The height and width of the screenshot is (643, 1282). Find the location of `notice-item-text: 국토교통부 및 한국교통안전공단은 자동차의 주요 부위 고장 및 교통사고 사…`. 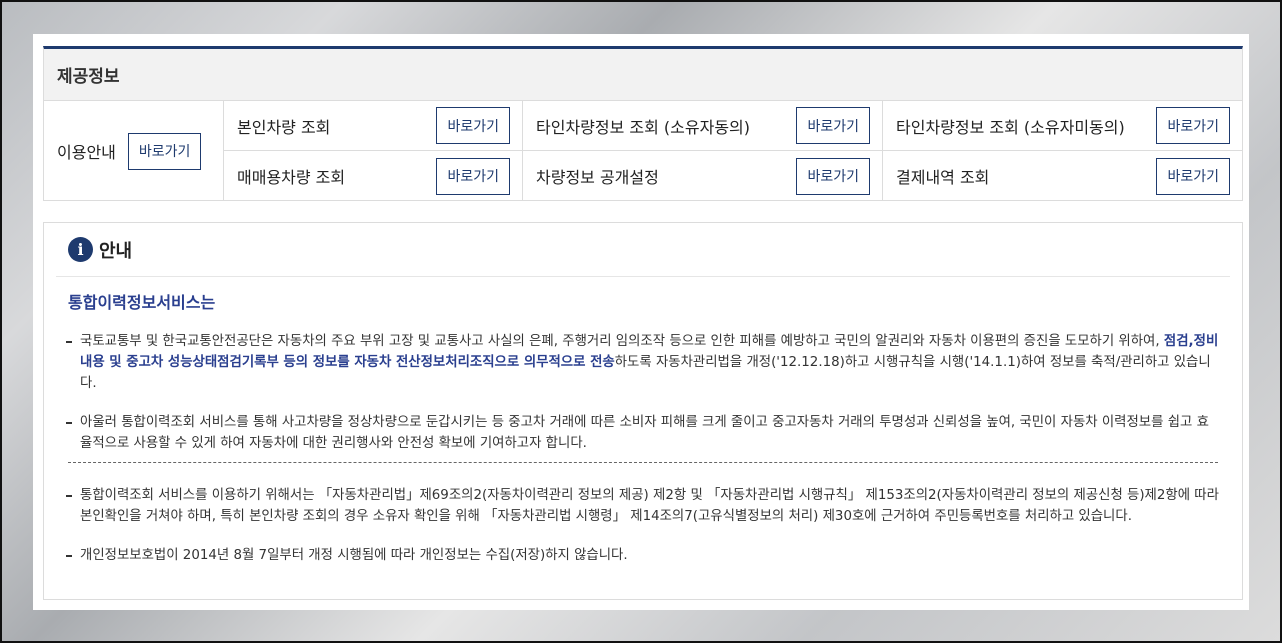

notice-item-text: 국토교통부 및 한국교통안전공단은 자동차의 주요 부위 고장 및 교통사고 사… is located at coordinates (622, 341).